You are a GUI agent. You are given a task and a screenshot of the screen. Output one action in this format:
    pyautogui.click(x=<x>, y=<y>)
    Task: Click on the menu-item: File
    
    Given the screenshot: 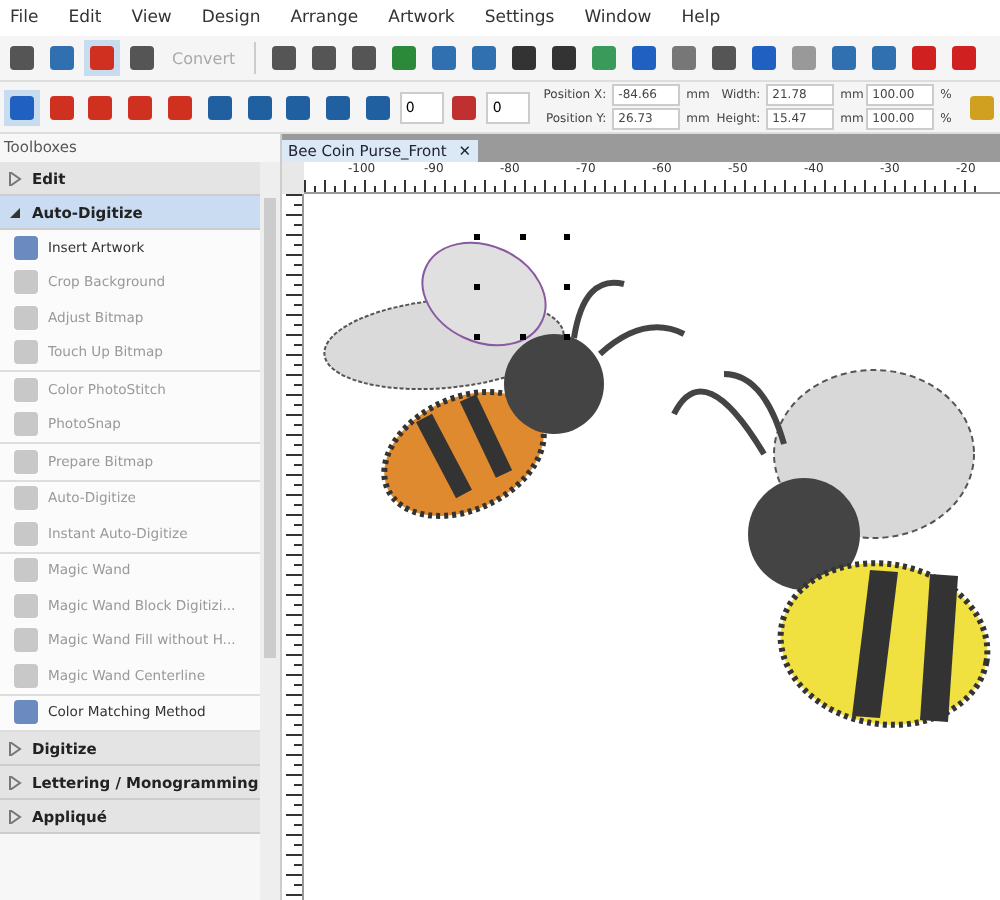 What is the action you would take?
    pyautogui.click(x=24, y=18)
    